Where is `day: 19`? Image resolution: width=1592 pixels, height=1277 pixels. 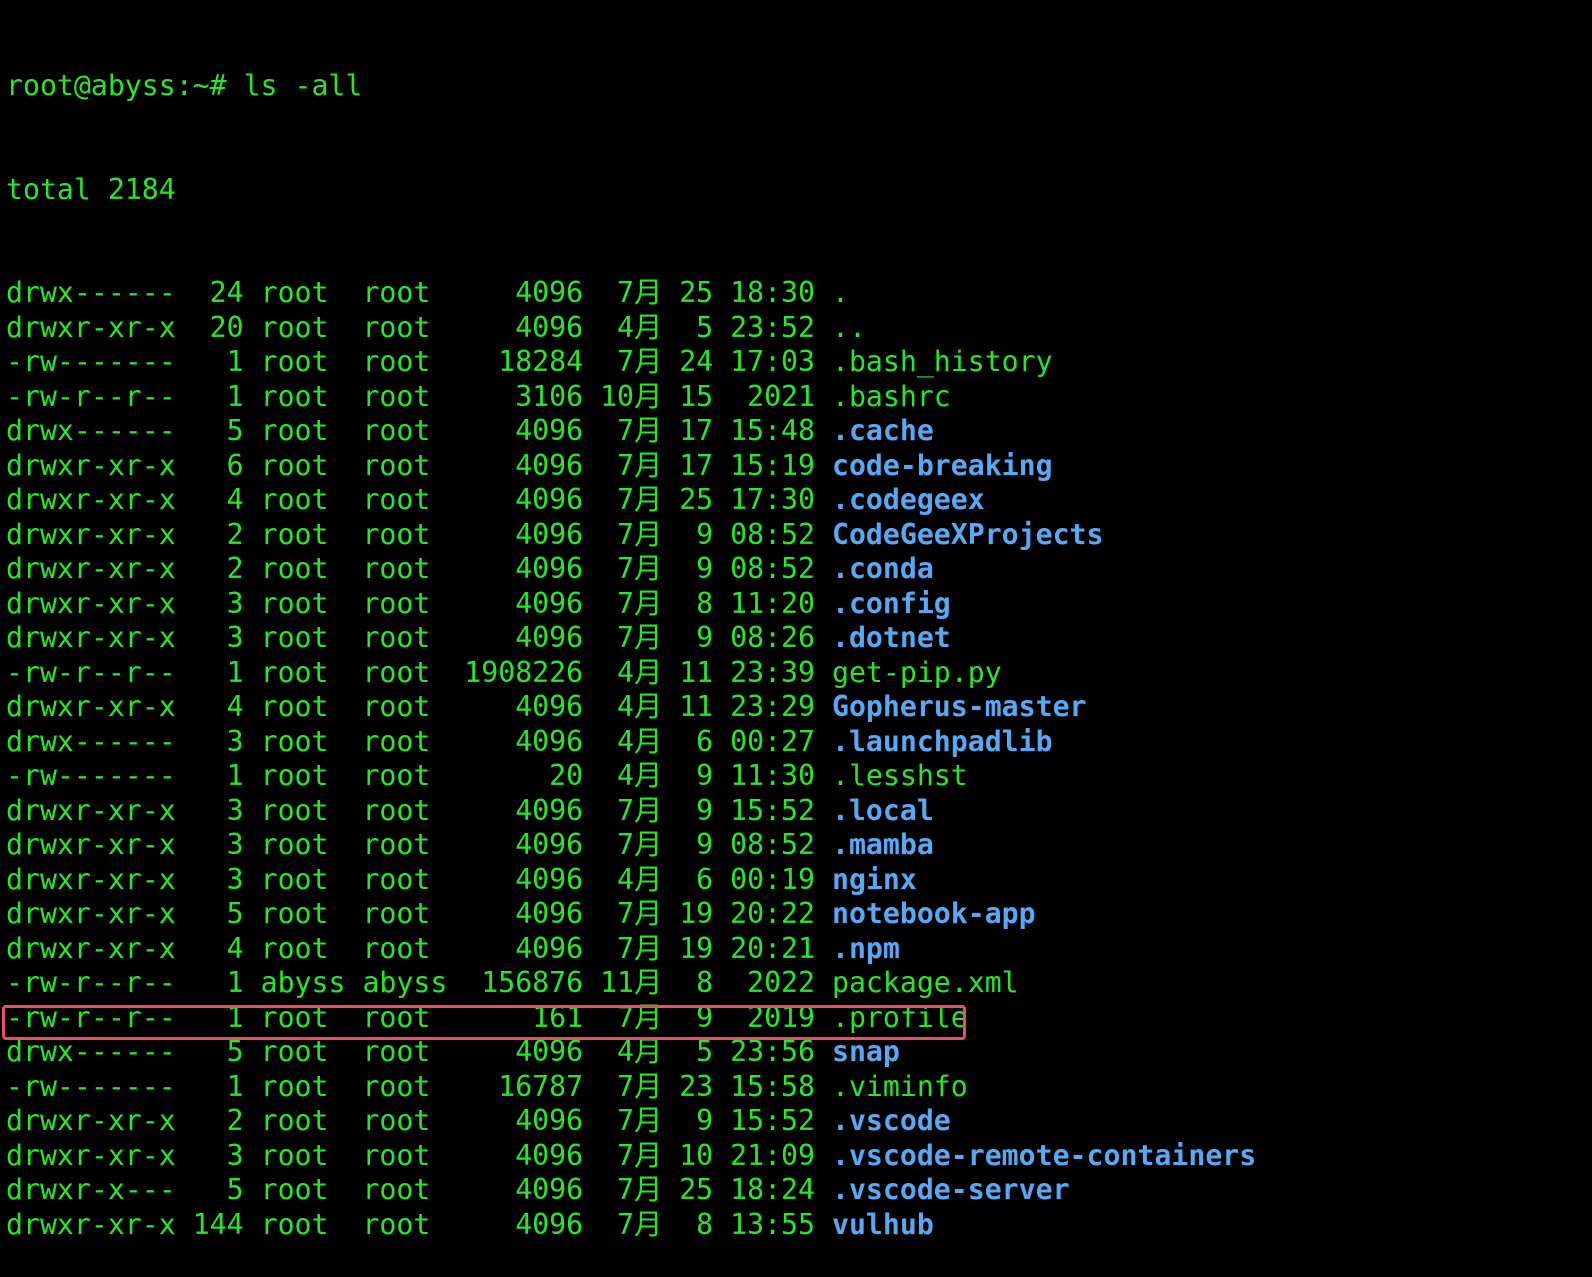
day: 19 is located at coordinates (696, 913).